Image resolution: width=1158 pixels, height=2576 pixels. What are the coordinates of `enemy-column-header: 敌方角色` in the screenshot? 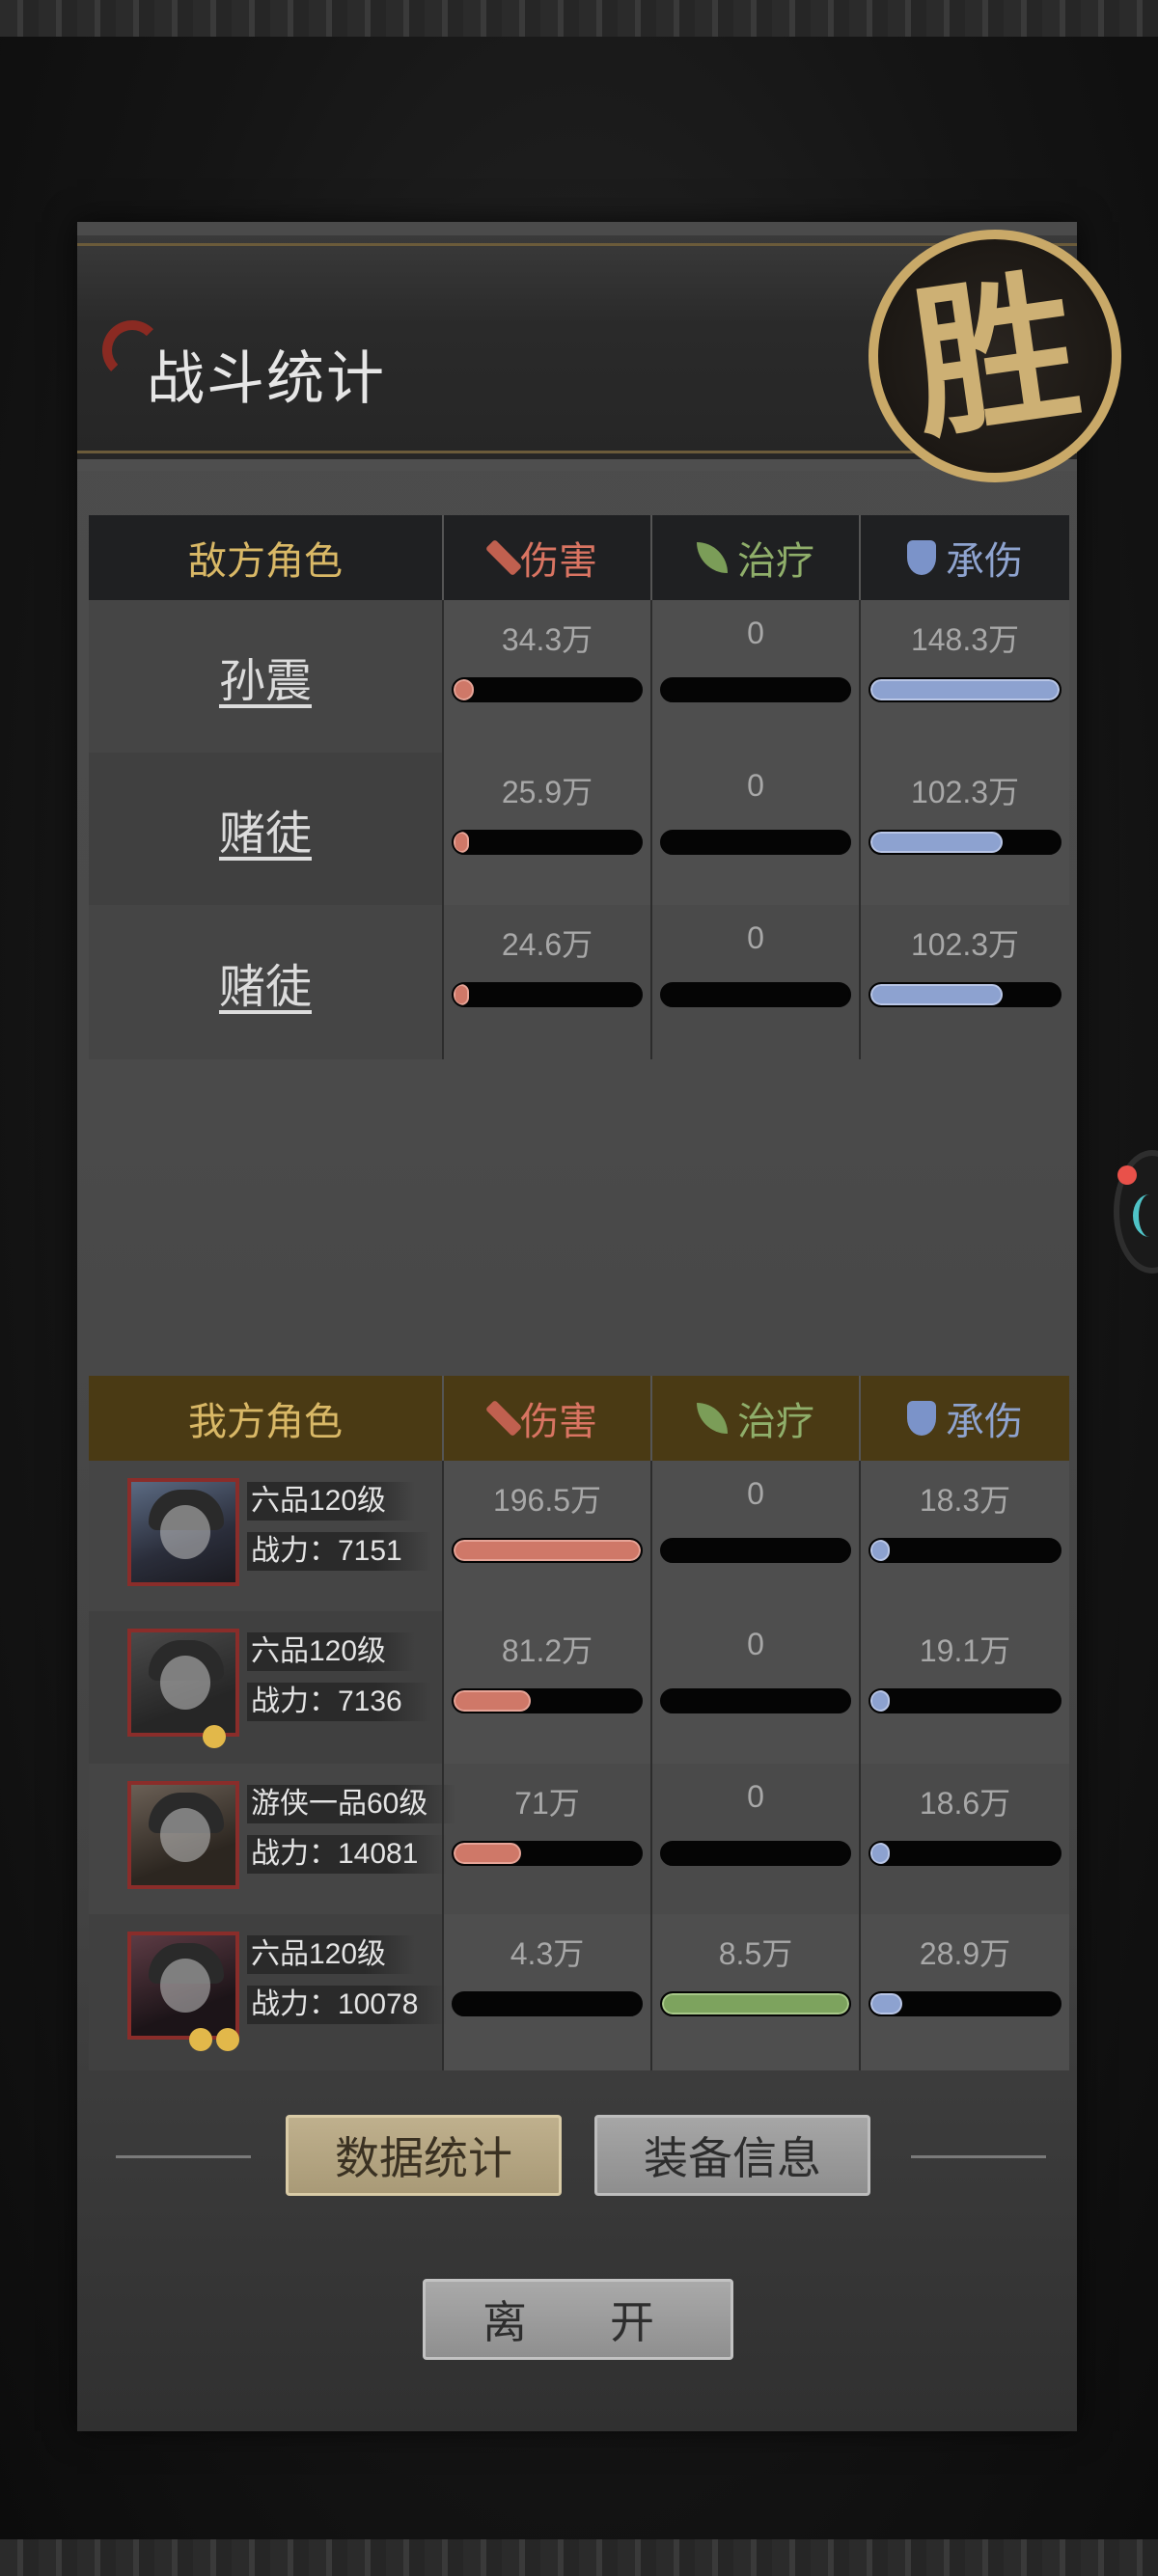 It's located at (265, 562).